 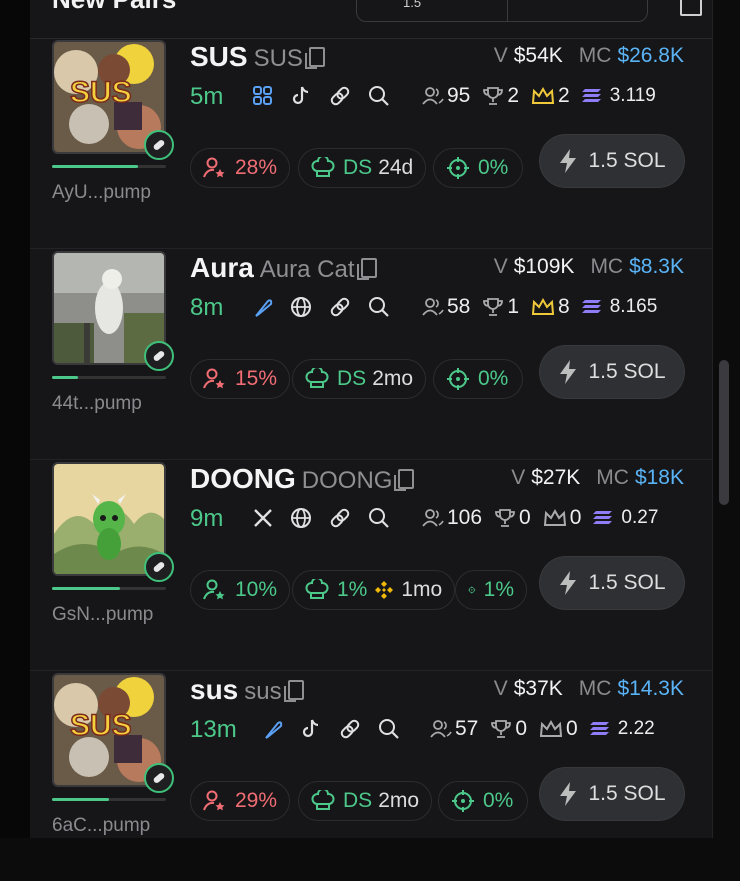 What do you see at coordinates (627, 793) in the screenshot?
I see `quick-buy-label: 1.5 SOL` at bounding box center [627, 793].